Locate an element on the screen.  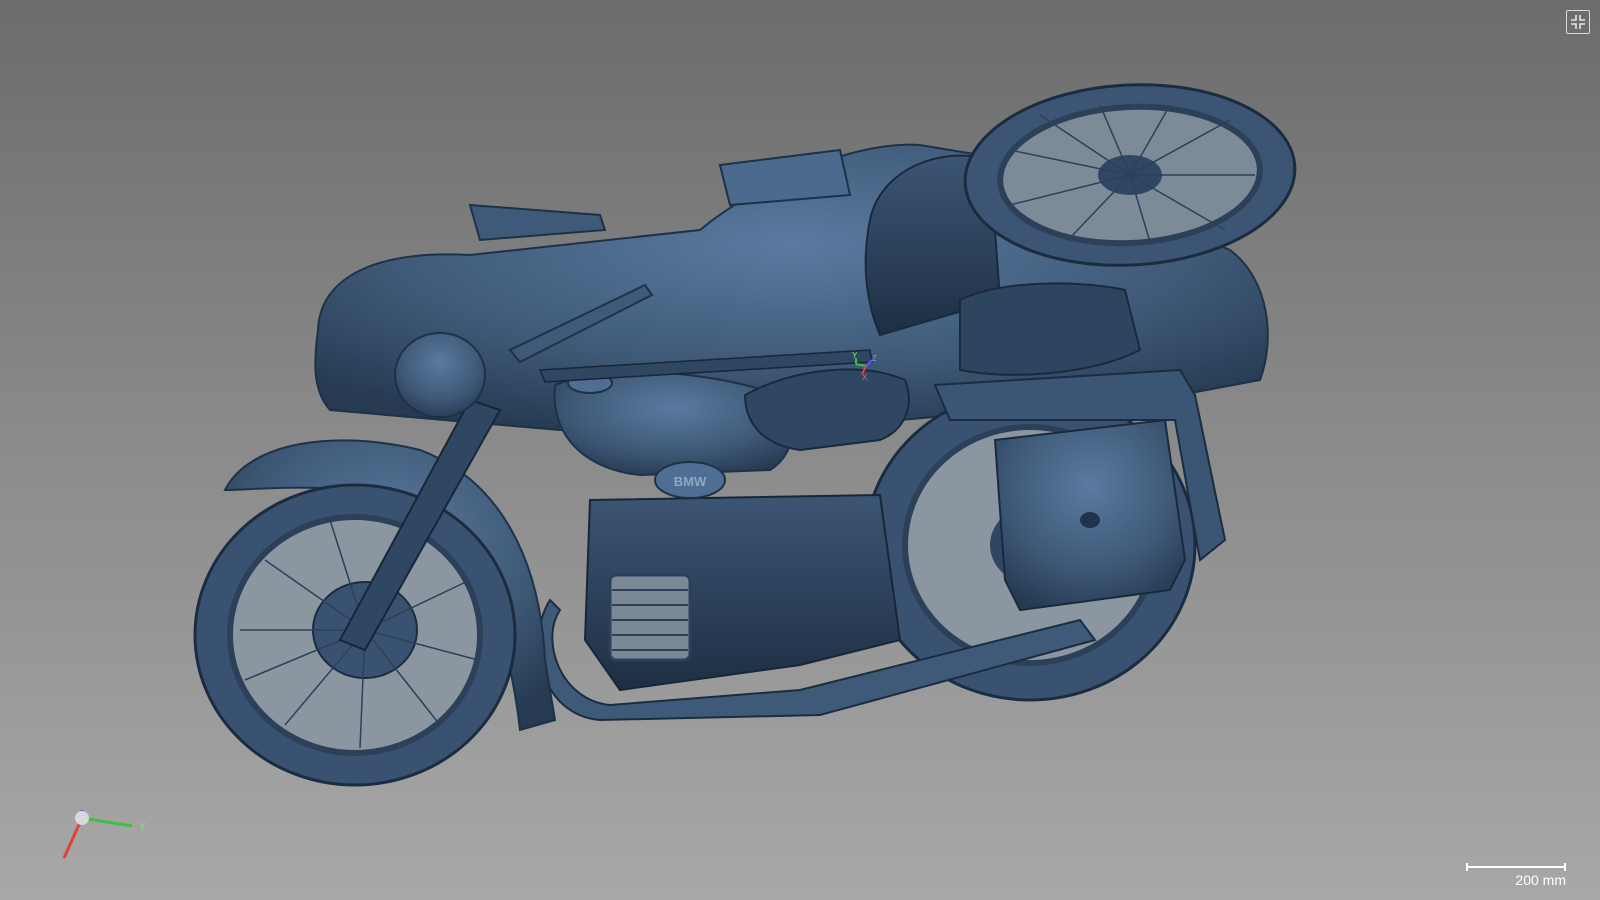
svg-text: BMW is located at coordinates (690, 481).